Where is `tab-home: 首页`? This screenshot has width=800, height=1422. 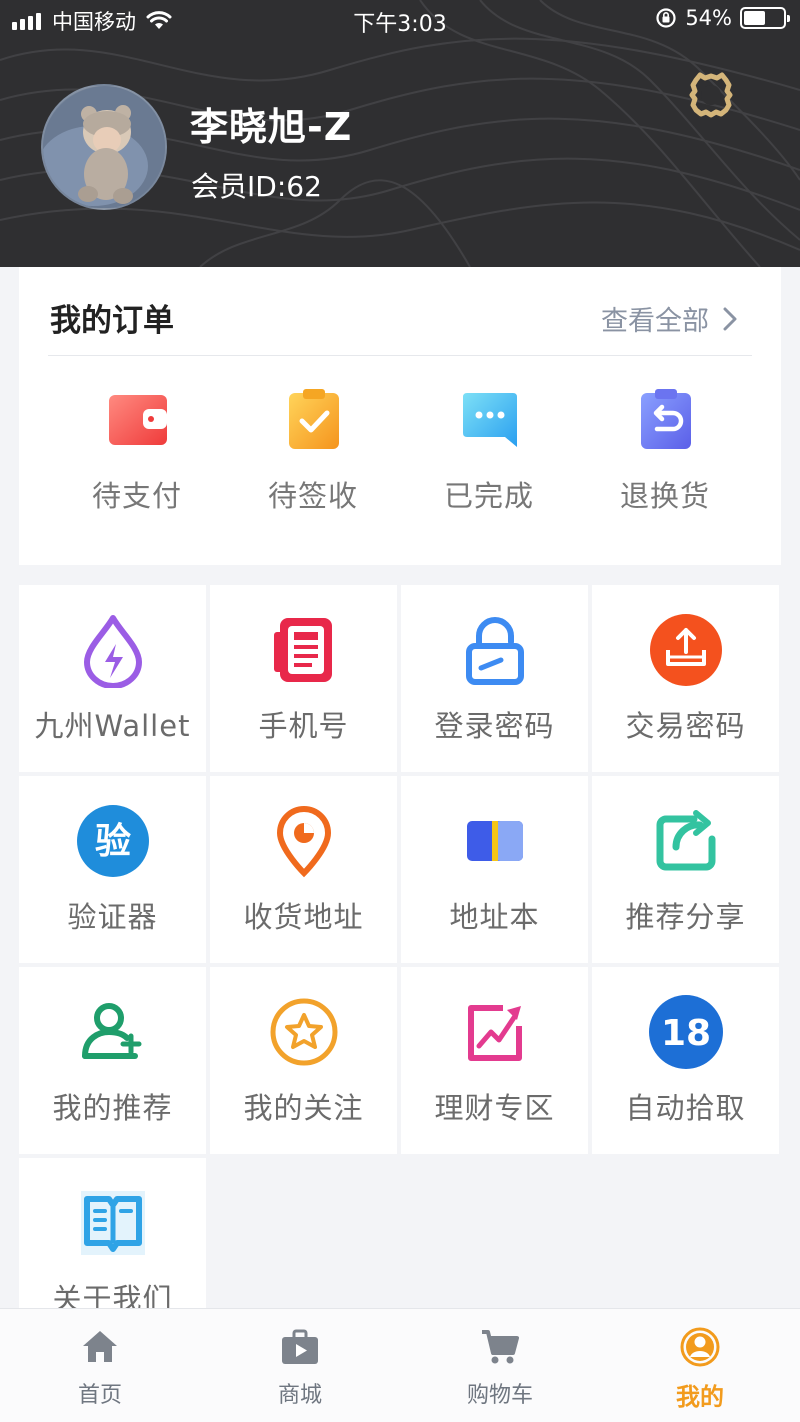
tab-home: 首页 is located at coordinates (100, 1365).